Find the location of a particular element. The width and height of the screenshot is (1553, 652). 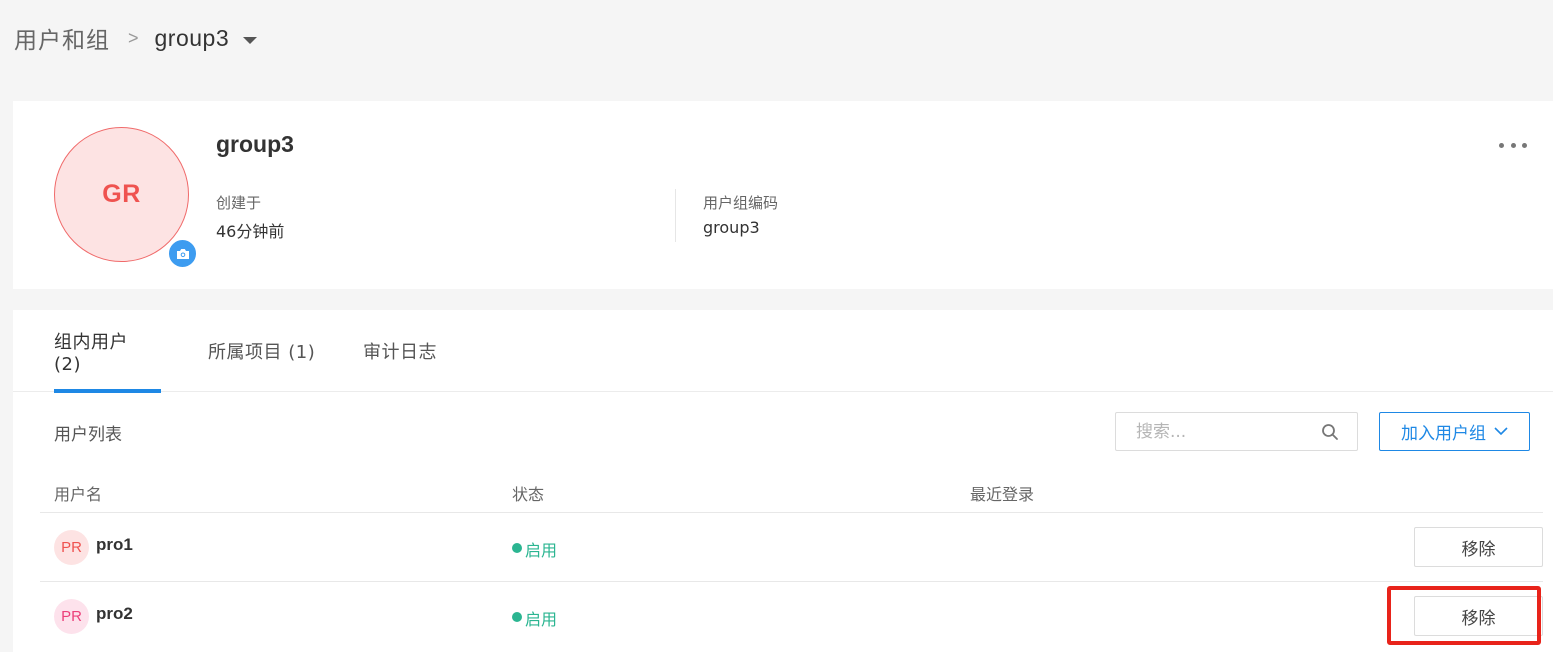

search-box is located at coordinates (1236, 431).